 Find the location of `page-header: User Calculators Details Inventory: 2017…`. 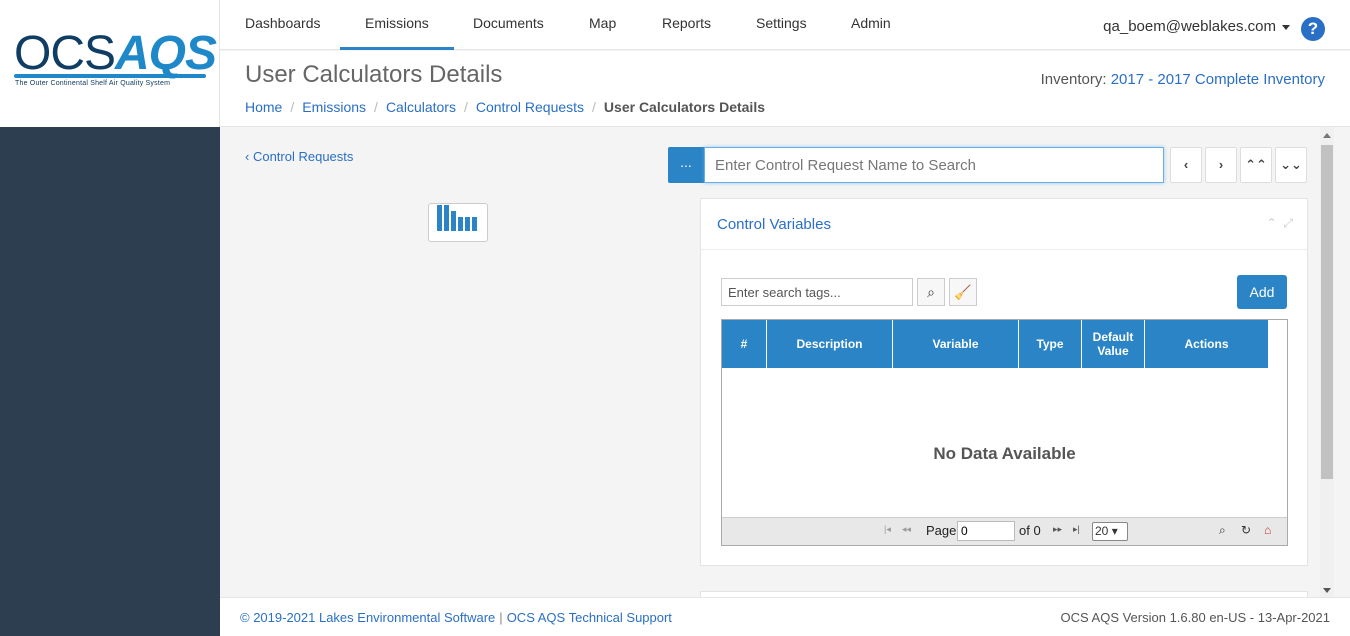

page-header: User Calculators Details Inventory: 2017… is located at coordinates (785, 89).